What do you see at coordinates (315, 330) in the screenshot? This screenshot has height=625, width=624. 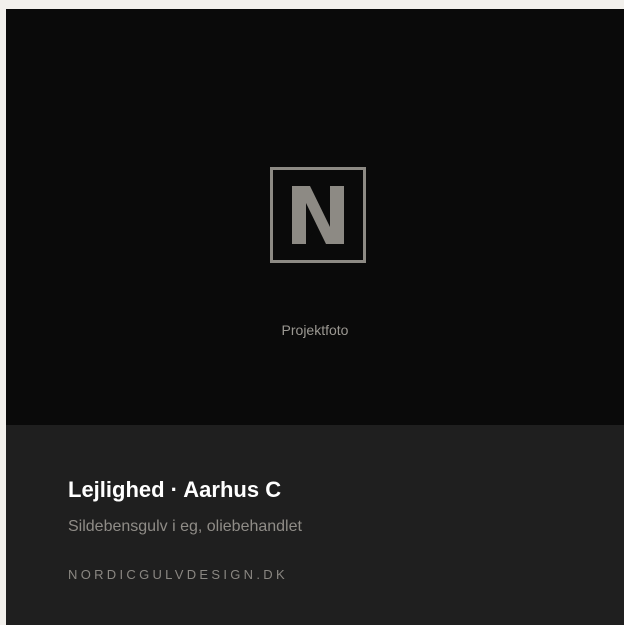 I see `photo-label: Projektfoto` at bounding box center [315, 330].